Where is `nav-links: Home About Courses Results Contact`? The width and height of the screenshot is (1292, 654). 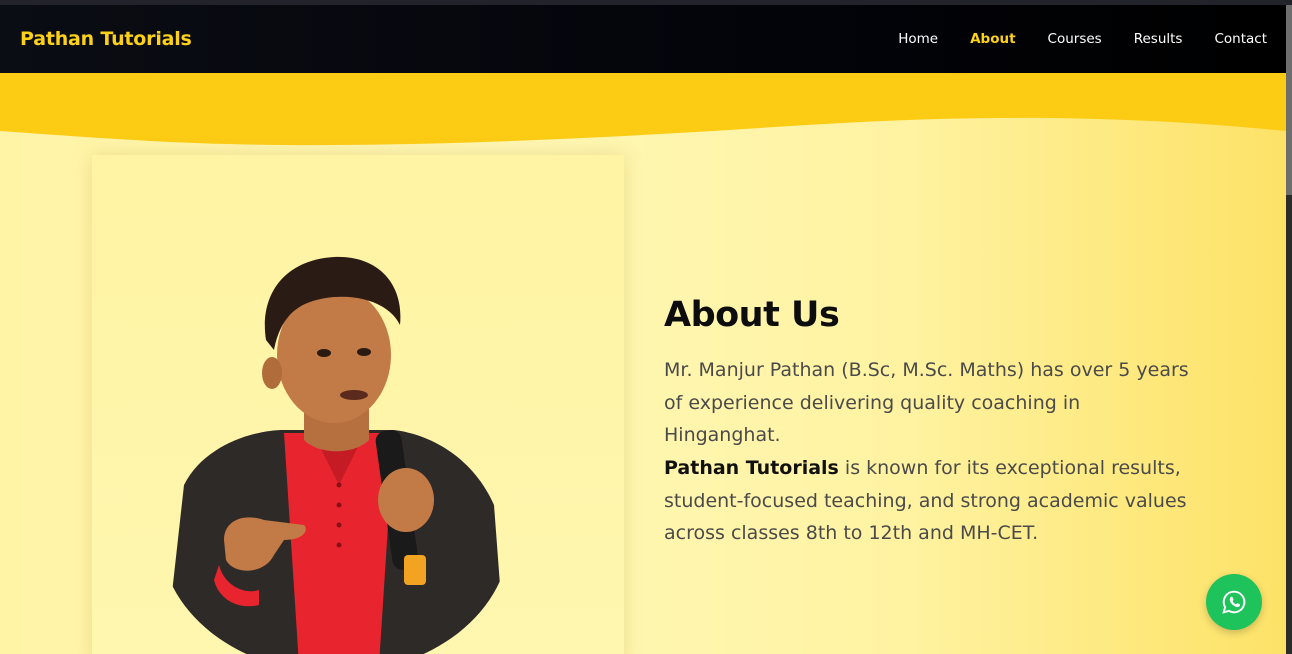
nav-links: Home About Courses Results Contact is located at coordinates (1082, 39).